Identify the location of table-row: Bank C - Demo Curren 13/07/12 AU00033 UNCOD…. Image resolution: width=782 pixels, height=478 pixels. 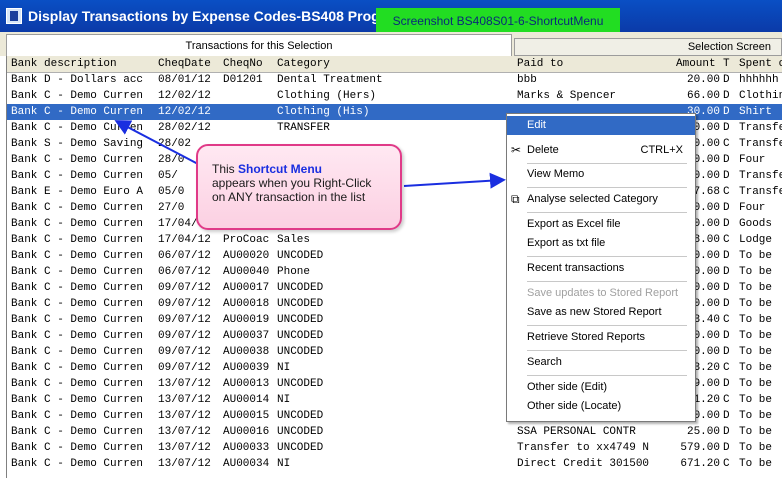
(394, 448).